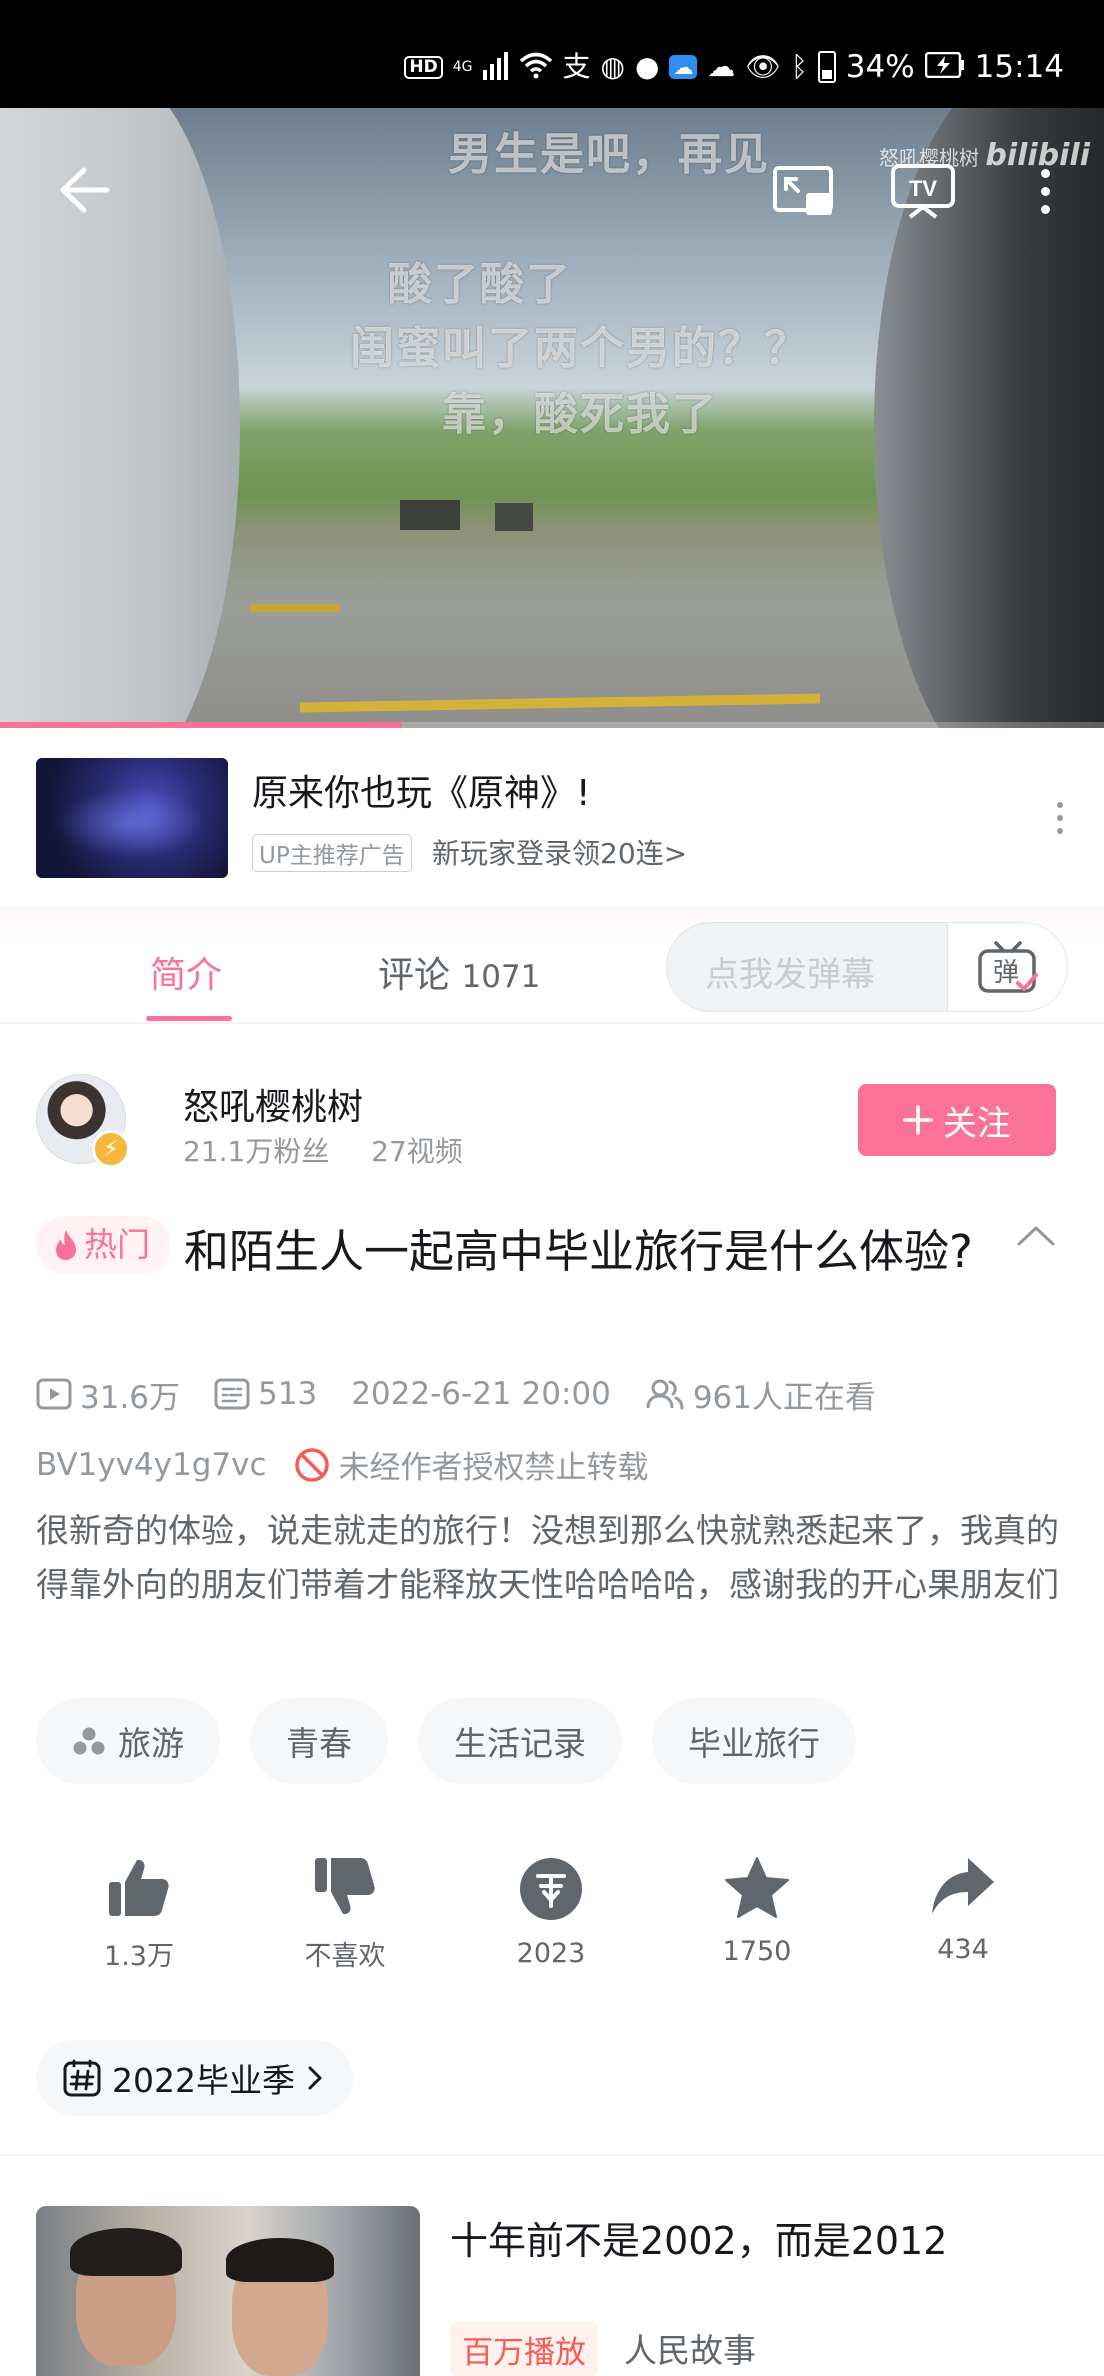 The width and height of the screenshot is (1104, 2376). What do you see at coordinates (430, 515) in the screenshot?
I see `scene-object` at bounding box center [430, 515].